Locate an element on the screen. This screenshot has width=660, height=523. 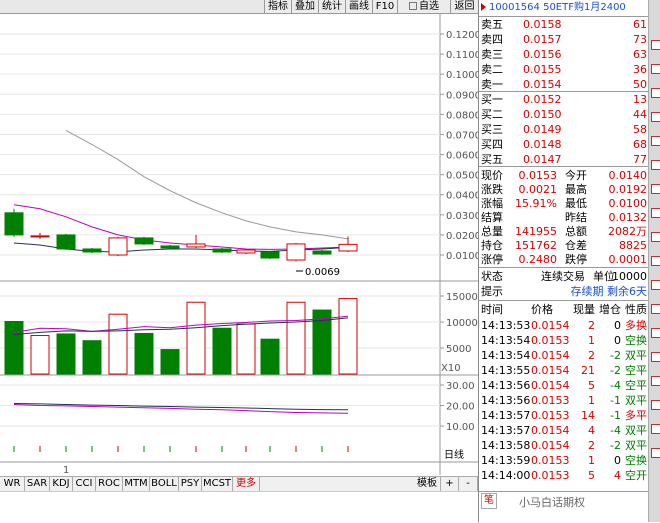
trade-time: 14:13:54 is located at coordinates (506, 355).